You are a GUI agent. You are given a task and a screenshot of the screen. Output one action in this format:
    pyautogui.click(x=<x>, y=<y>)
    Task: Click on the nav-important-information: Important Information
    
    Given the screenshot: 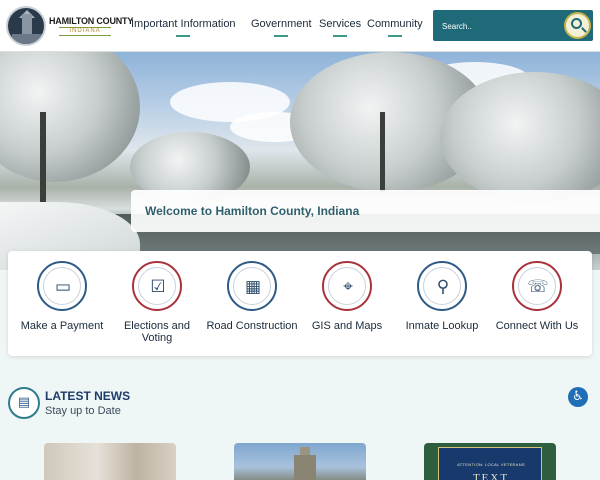 What is the action you would take?
    pyautogui.click(x=183, y=27)
    